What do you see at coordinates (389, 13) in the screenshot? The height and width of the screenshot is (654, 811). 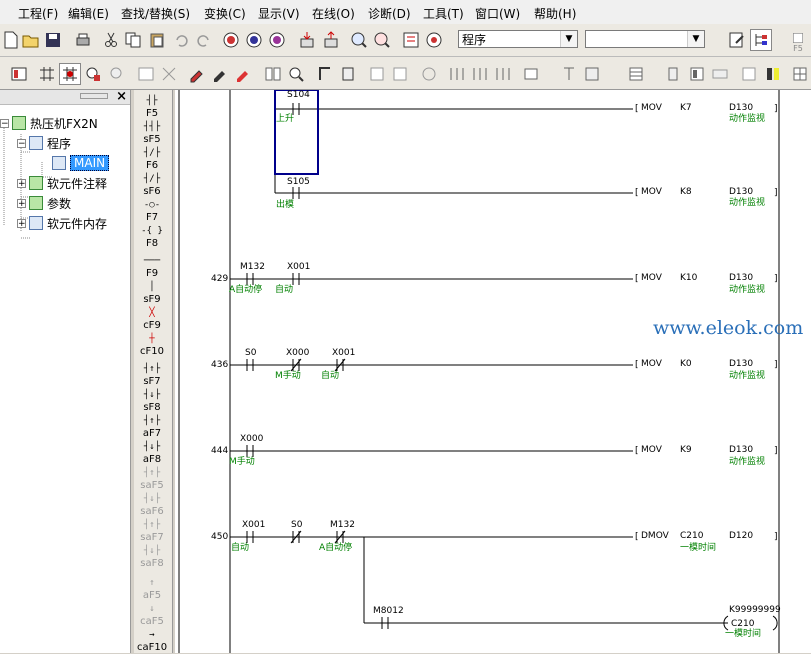 I see `menu-diagnostics: 诊断(D)` at bounding box center [389, 13].